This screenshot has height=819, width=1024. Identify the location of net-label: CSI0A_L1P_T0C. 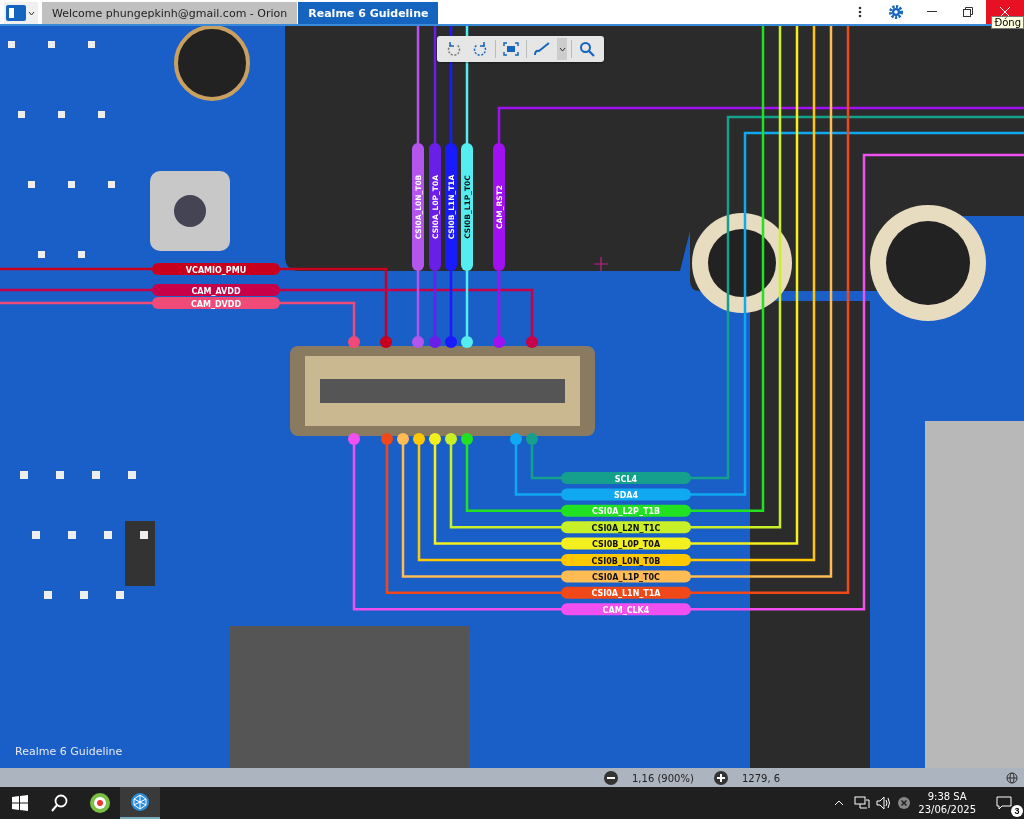
(626, 576).